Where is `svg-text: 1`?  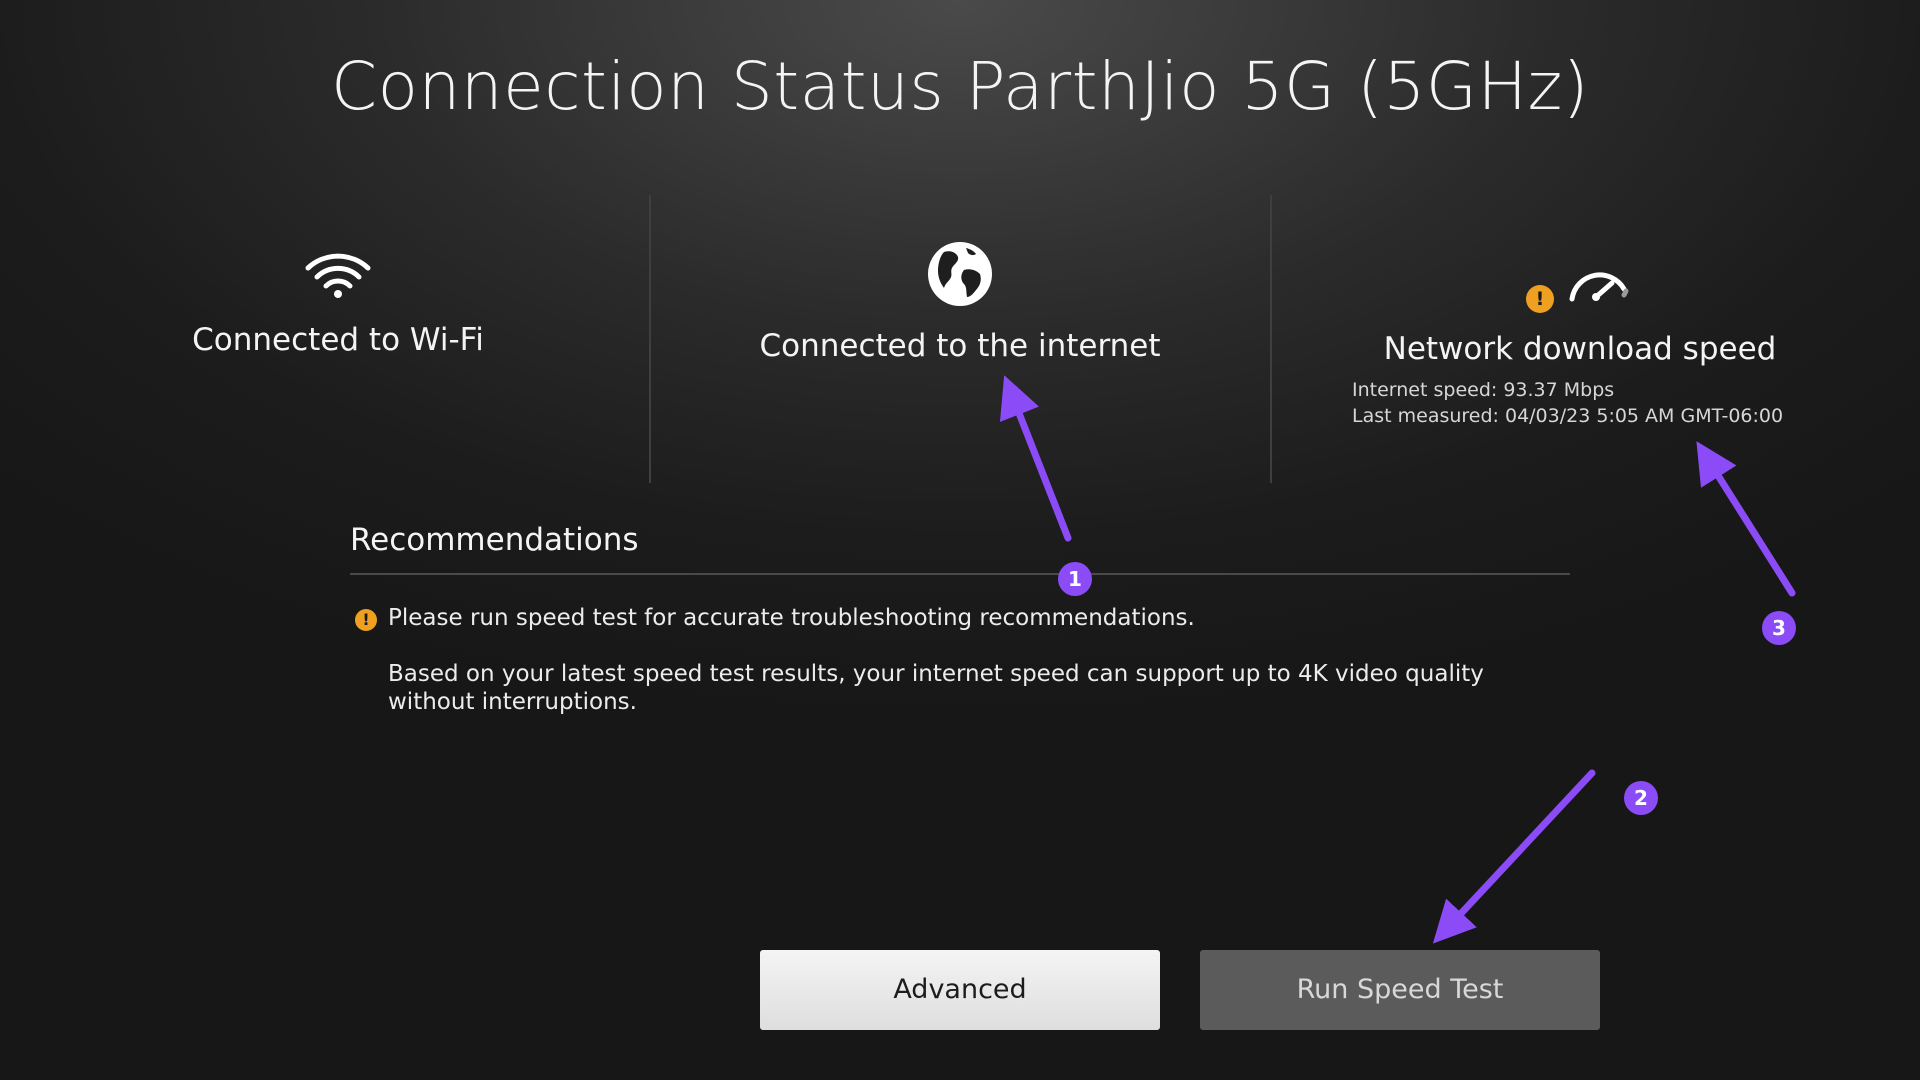 svg-text: 1 is located at coordinates (1075, 579).